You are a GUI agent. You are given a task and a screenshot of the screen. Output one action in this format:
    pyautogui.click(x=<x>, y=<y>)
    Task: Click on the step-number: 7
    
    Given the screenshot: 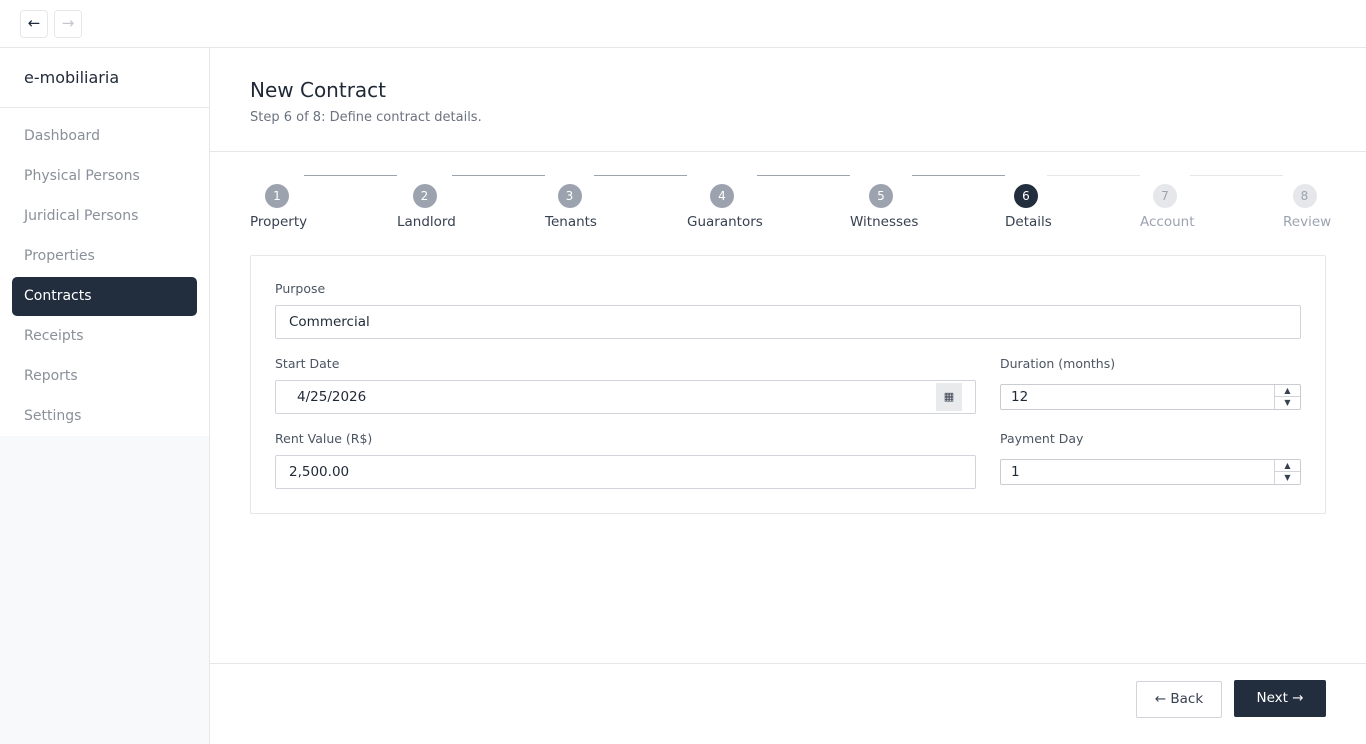 What is the action you would take?
    pyautogui.click(x=1165, y=196)
    